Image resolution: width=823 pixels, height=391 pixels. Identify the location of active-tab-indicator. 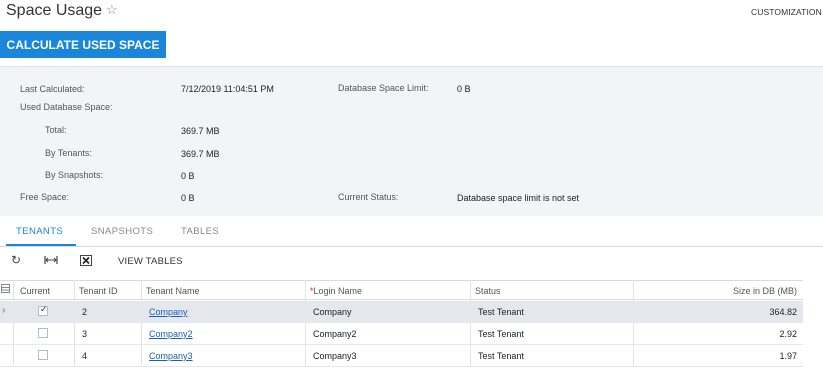
(41, 245).